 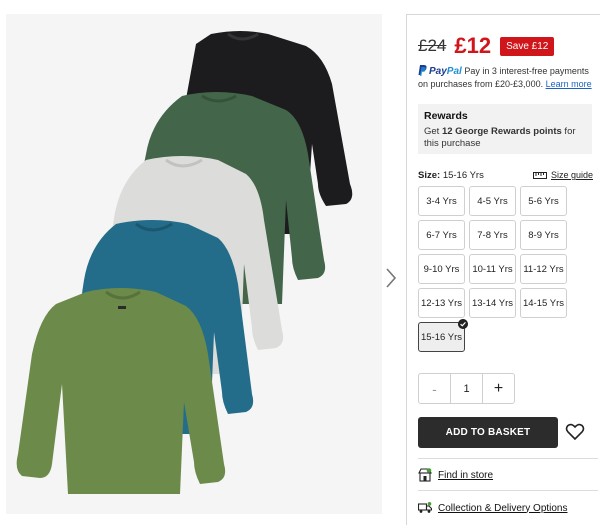 I want to click on size-option-4-5: 4-5 Yrs, so click(x=492, y=201).